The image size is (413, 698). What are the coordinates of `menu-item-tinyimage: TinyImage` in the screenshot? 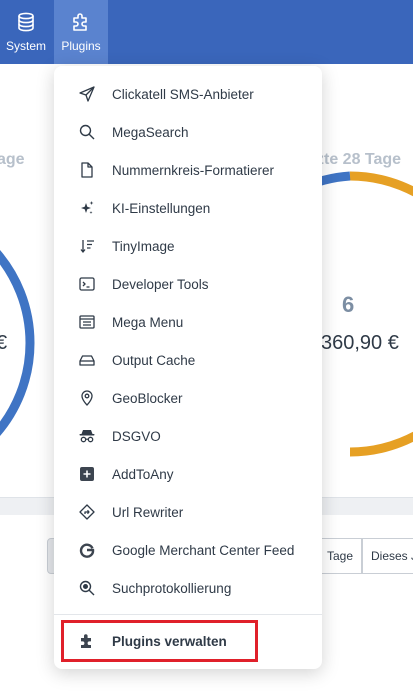 It's located at (188, 246).